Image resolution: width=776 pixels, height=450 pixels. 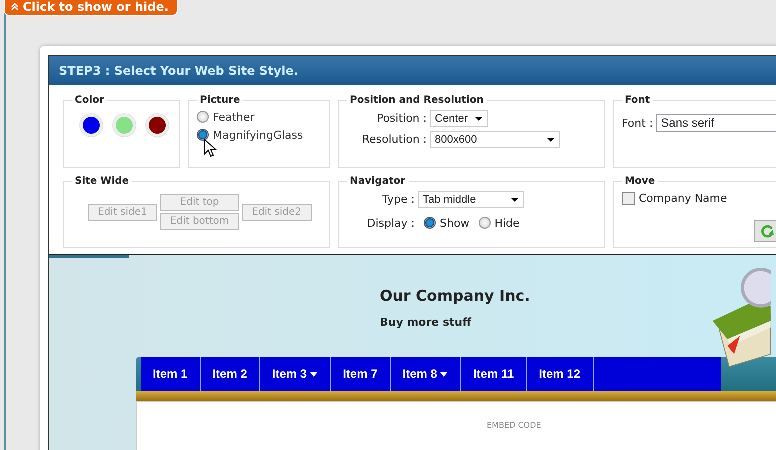 I want to click on position-dropdown: Center, so click(x=459, y=118).